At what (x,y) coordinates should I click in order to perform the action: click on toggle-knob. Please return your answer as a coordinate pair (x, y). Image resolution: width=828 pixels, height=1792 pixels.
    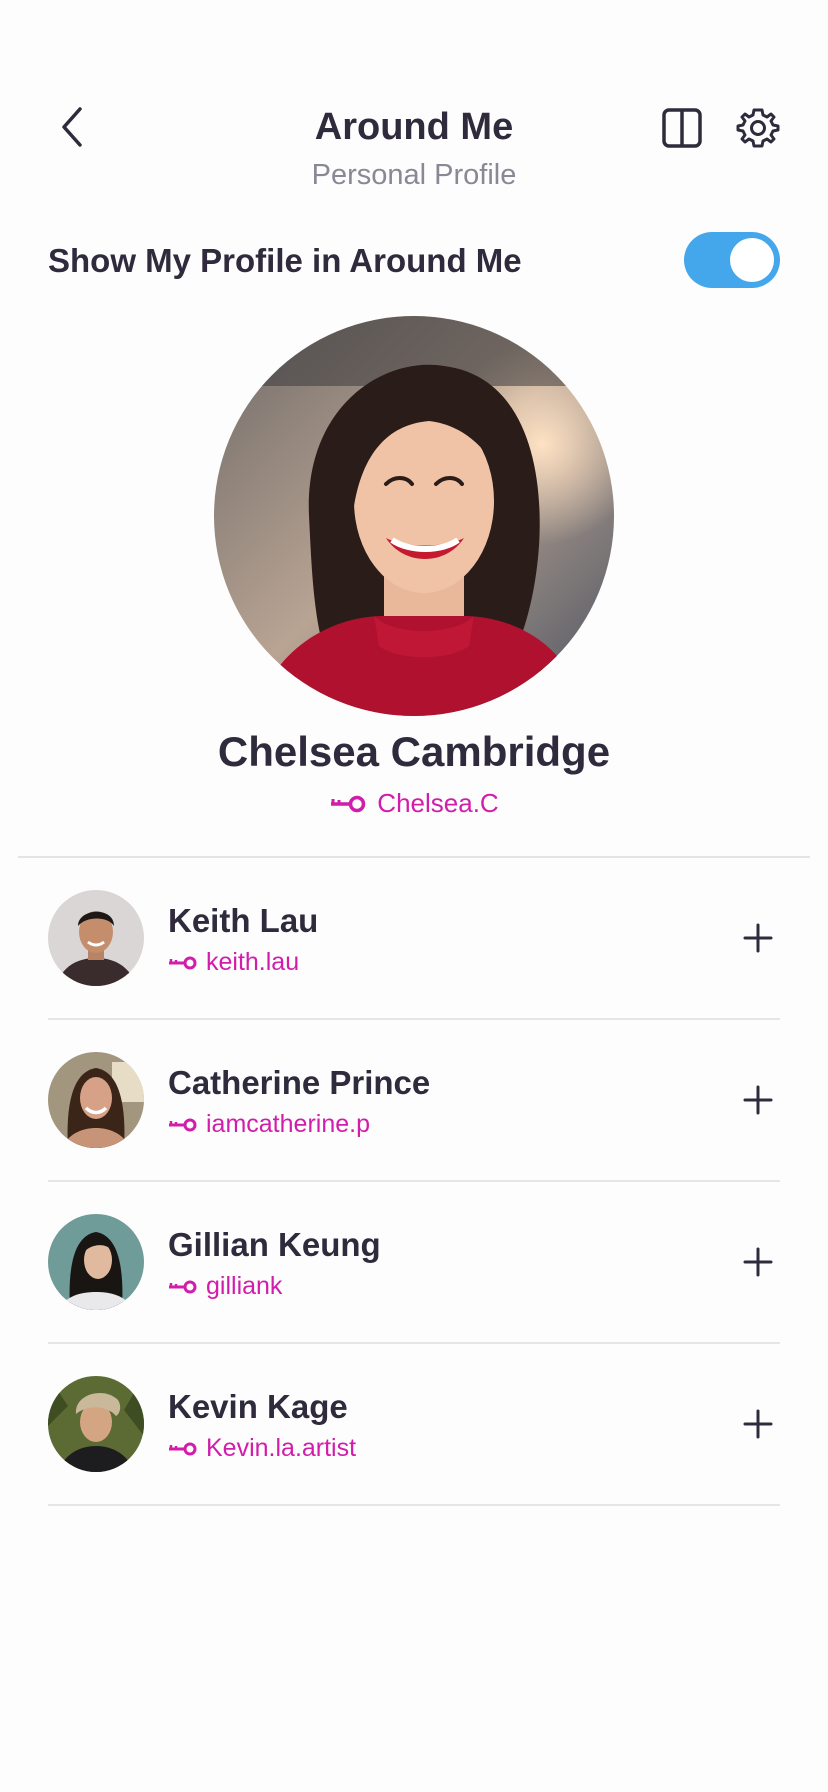
    Looking at the image, I should click on (752, 260).